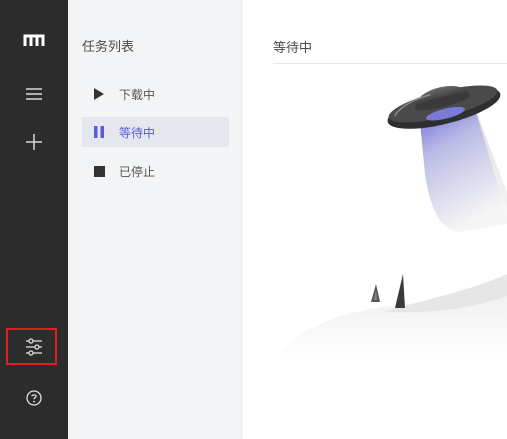  I want to click on task-filter-label: 已停止, so click(137, 171).